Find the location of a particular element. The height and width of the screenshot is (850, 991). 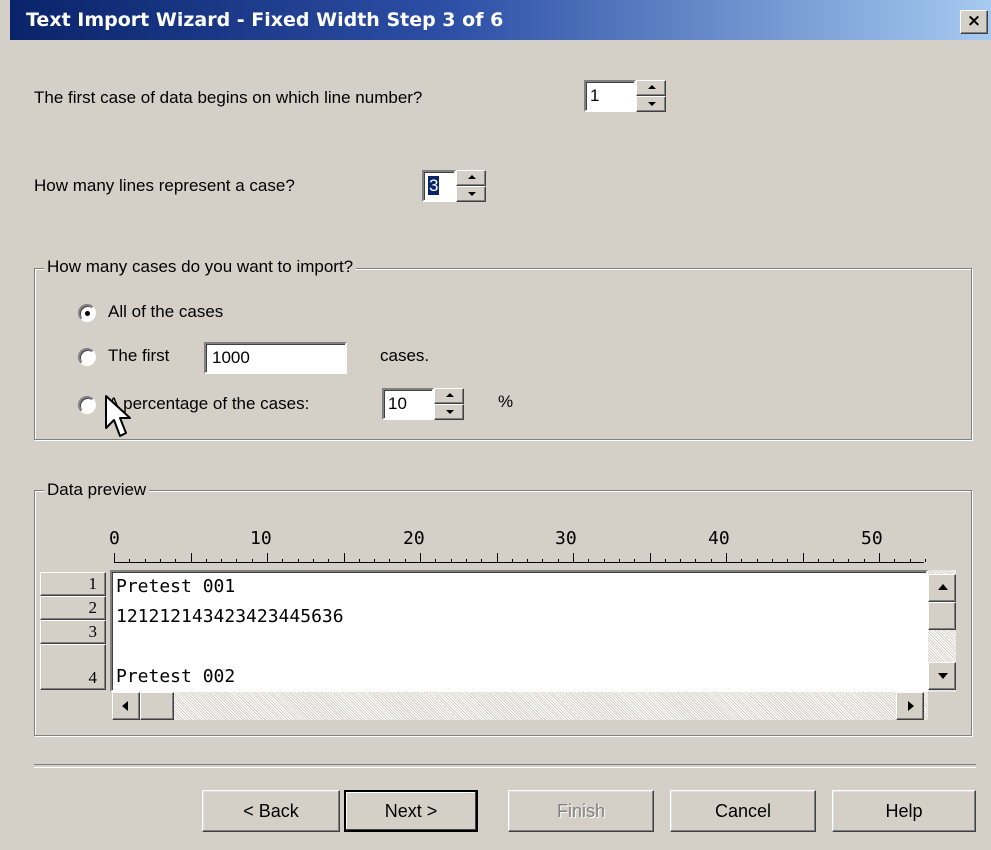

lines-per-case-down-button is located at coordinates (471, 194).